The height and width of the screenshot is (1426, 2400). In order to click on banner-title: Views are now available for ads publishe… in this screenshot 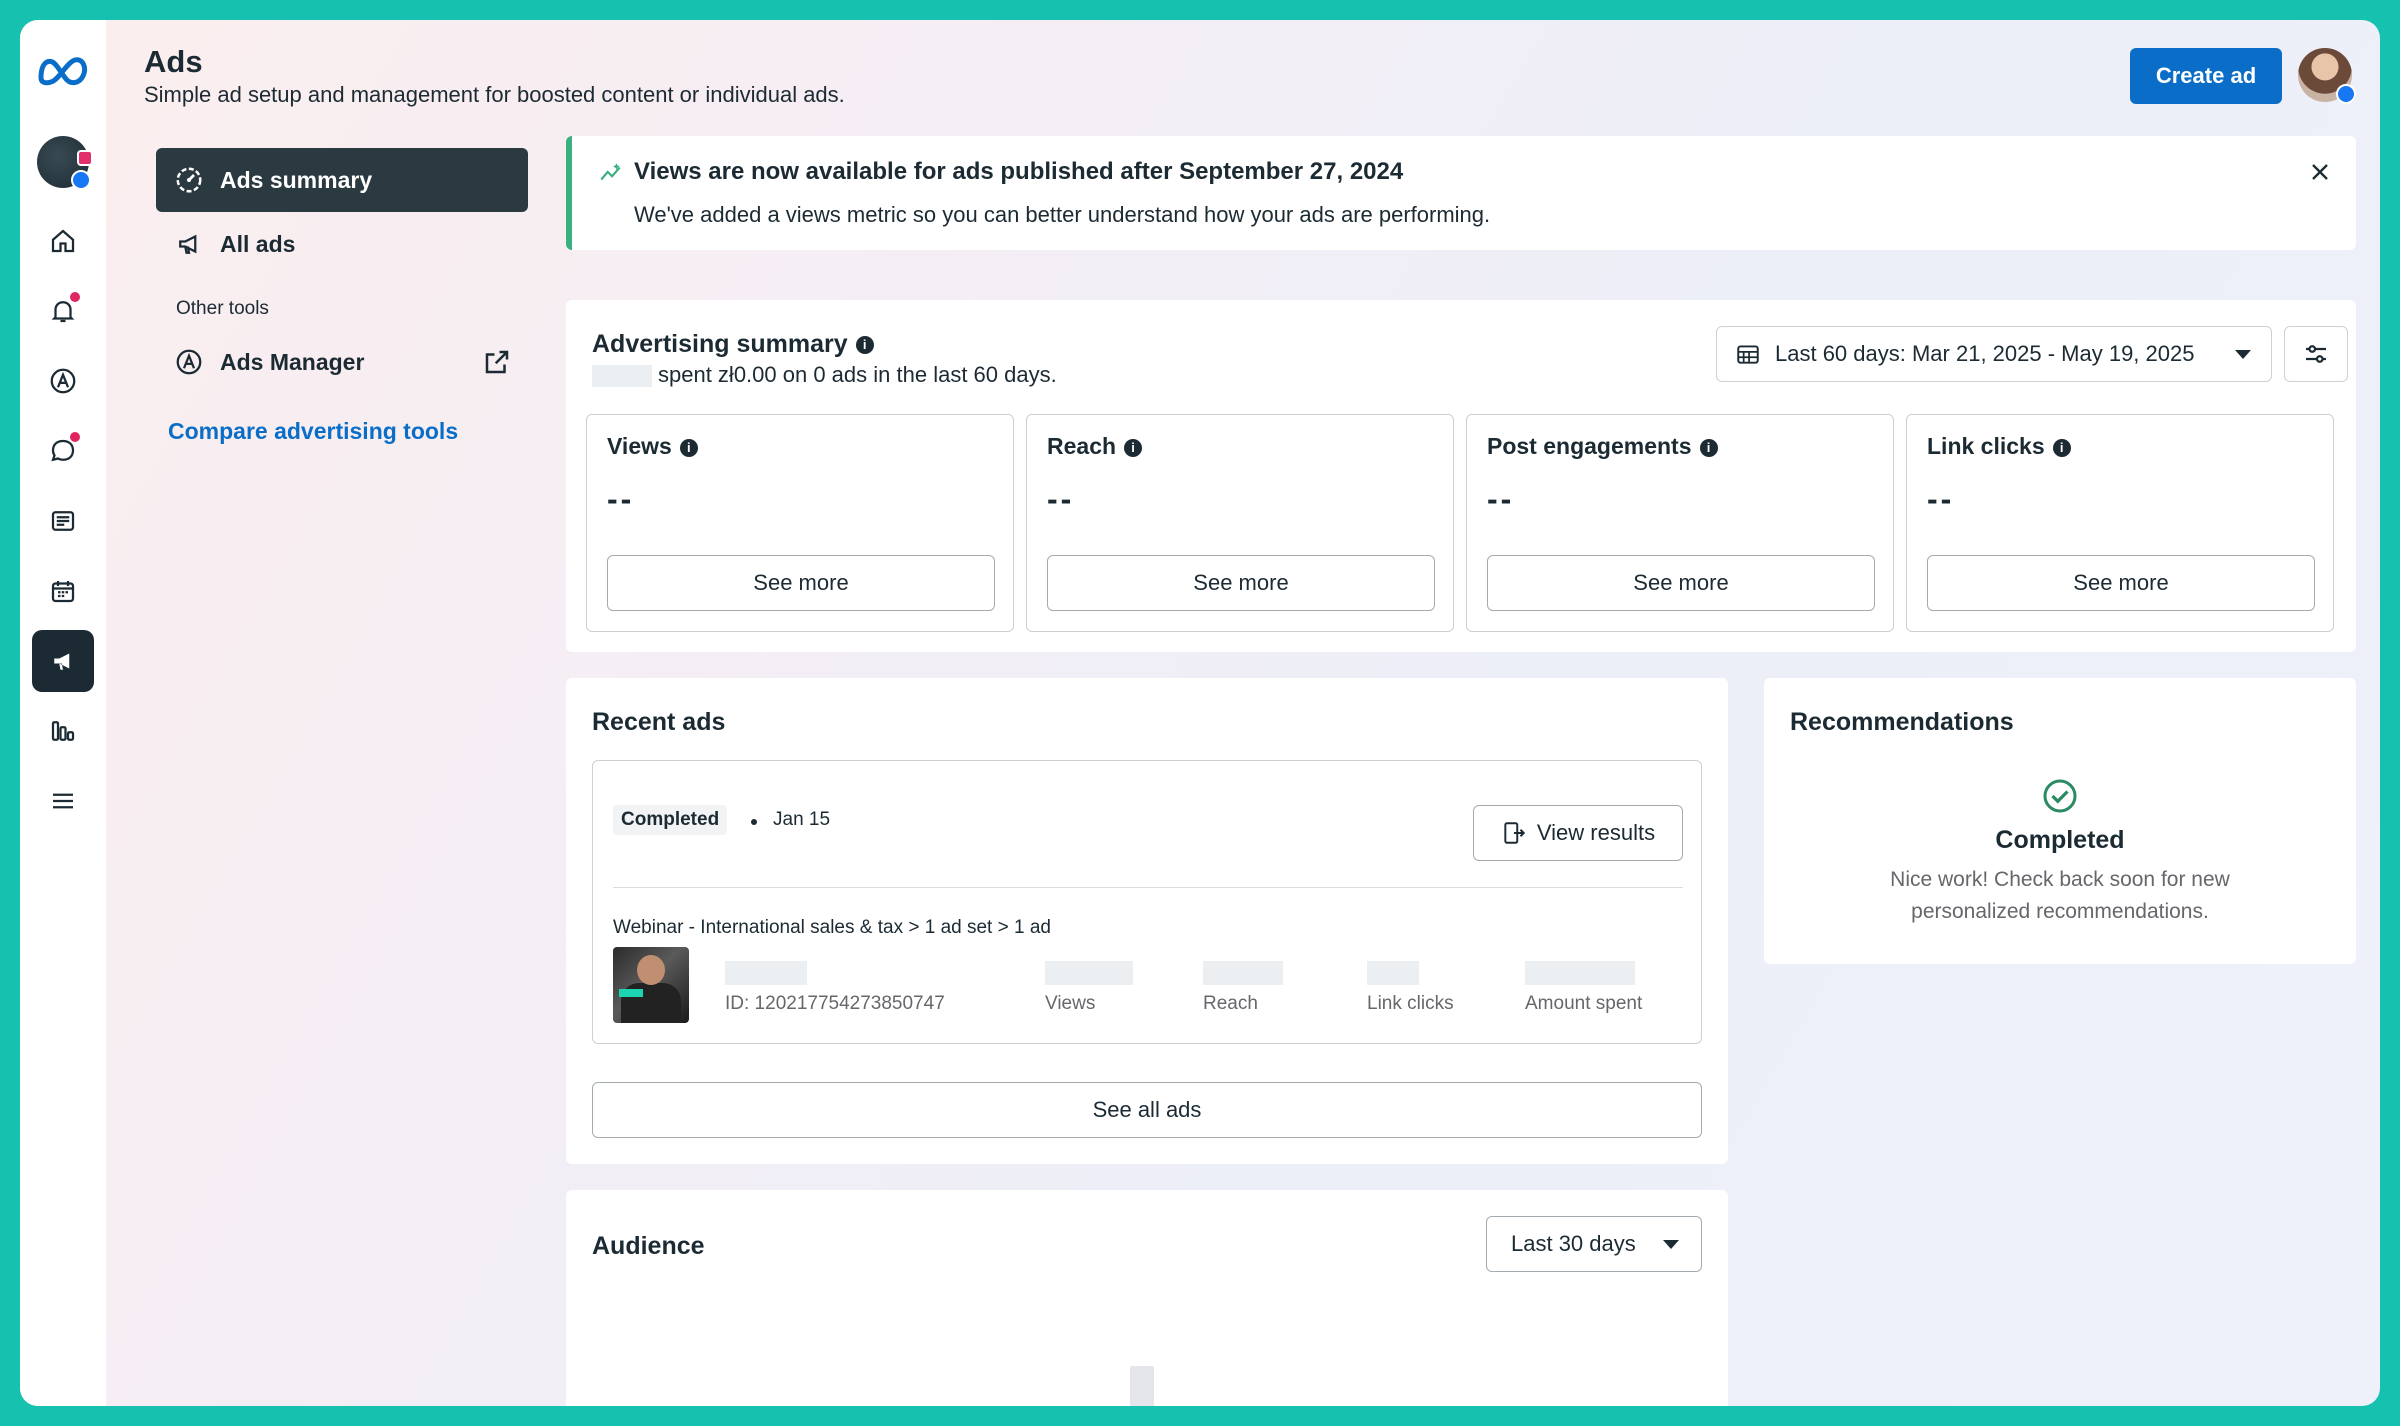, I will do `click(1019, 171)`.